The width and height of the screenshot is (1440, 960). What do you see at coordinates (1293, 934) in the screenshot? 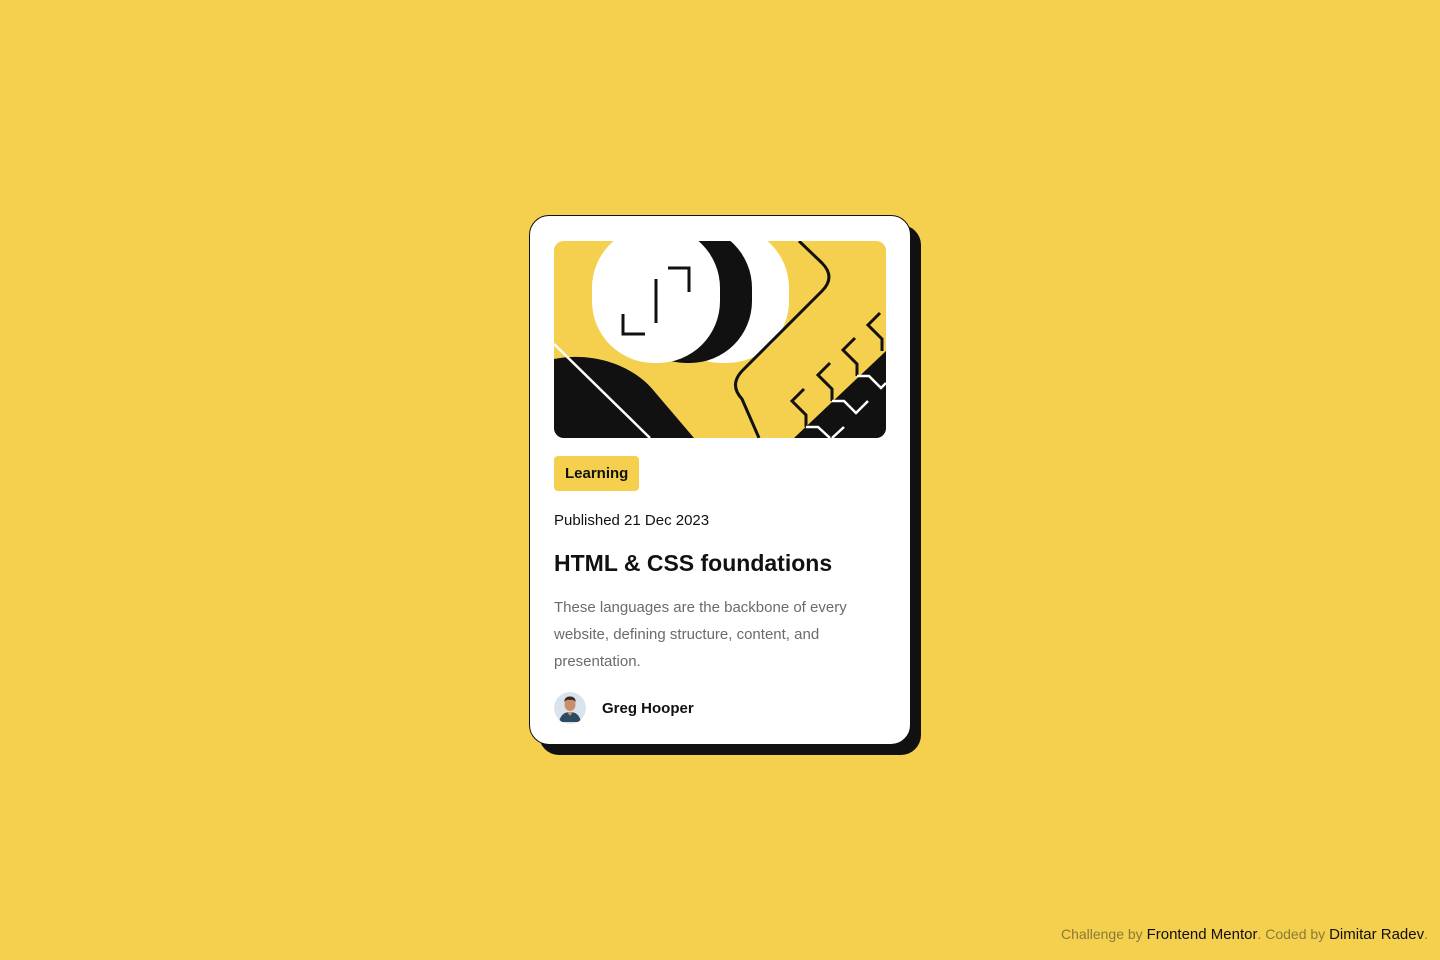
I see `attribution-middle: . Coded by` at bounding box center [1293, 934].